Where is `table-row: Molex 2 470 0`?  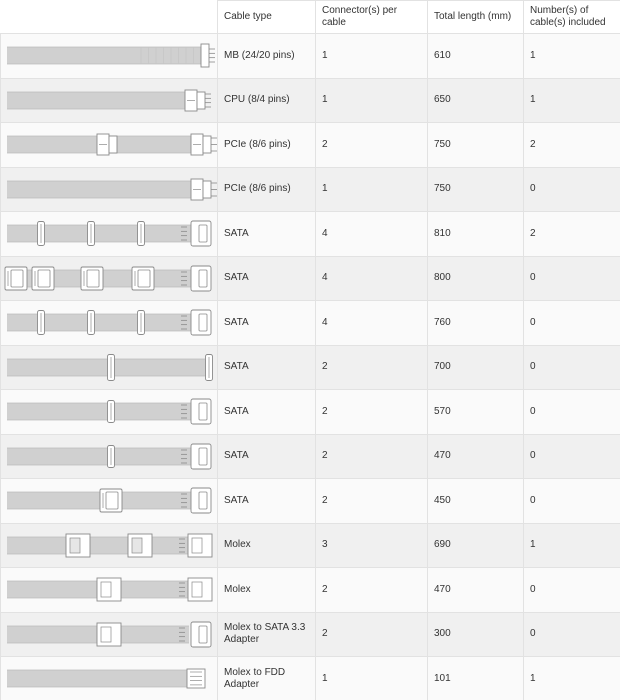 table-row: Molex 2 470 0 is located at coordinates (310, 590).